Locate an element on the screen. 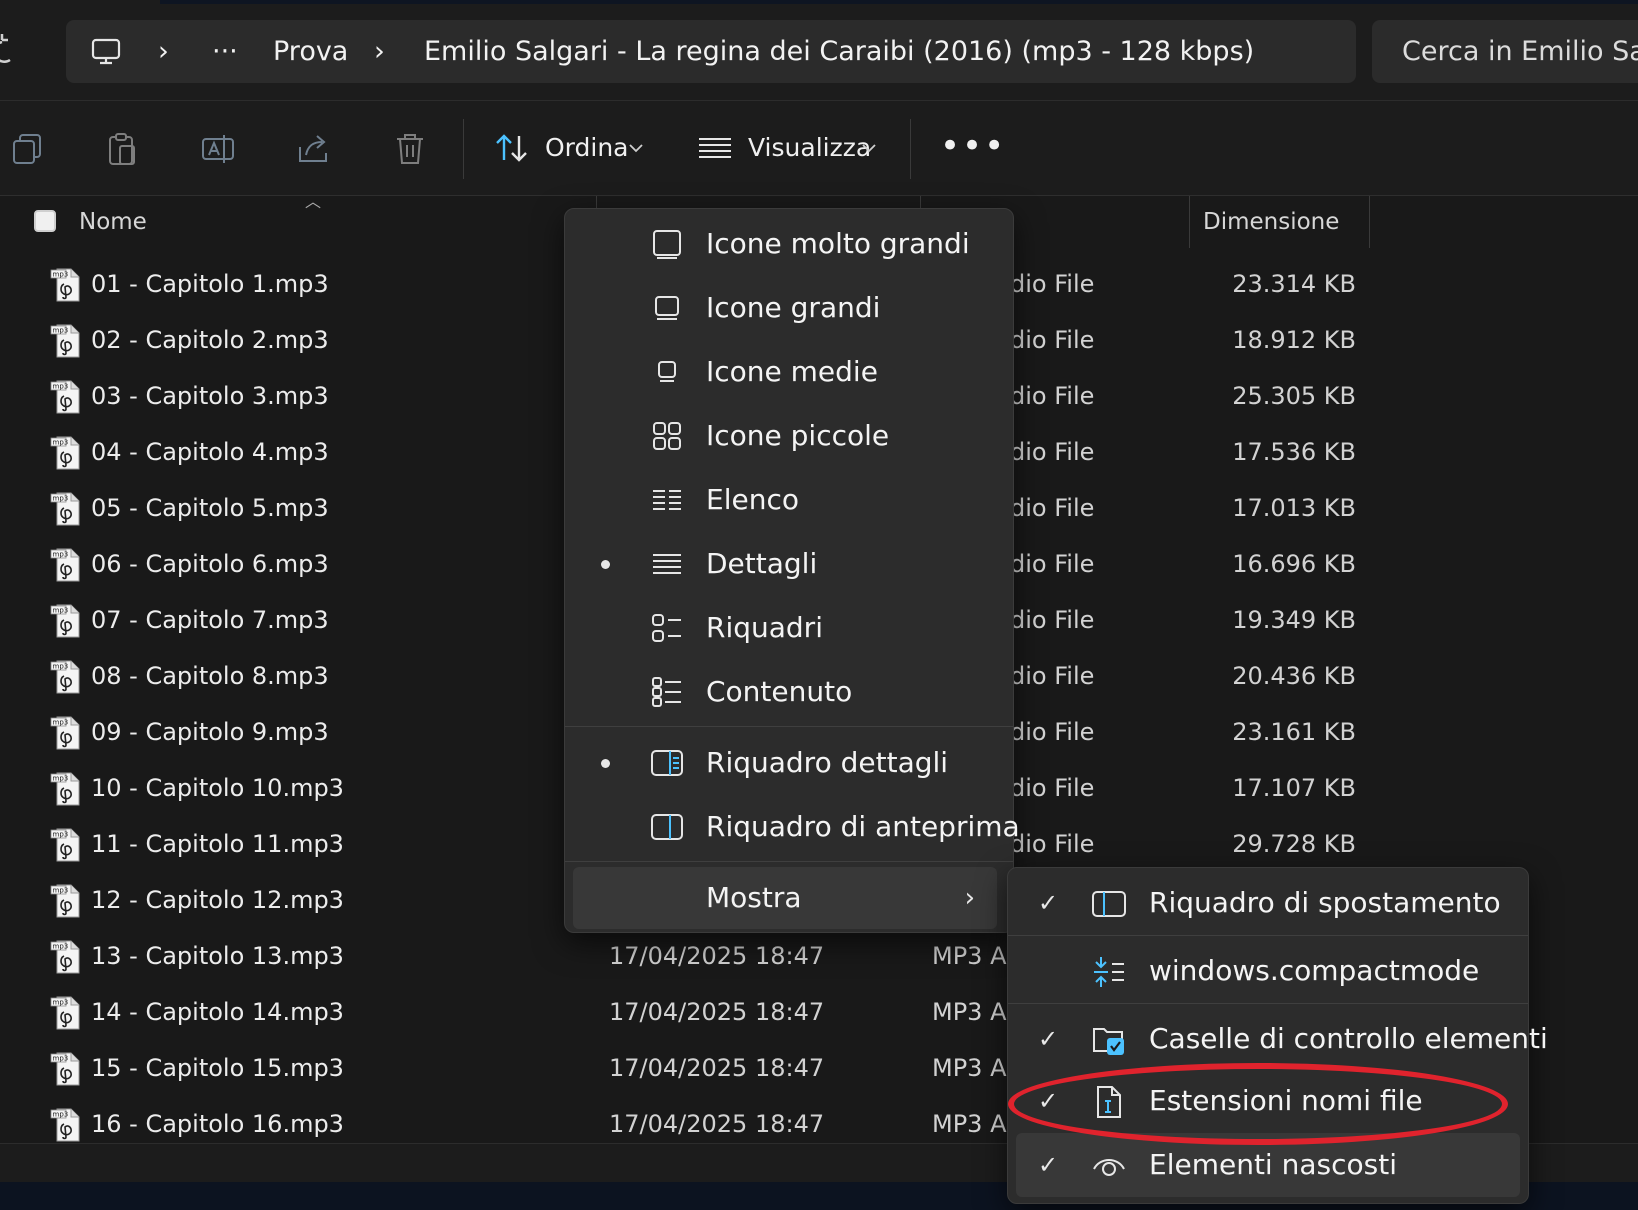 The image size is (1638, 1210). show-menu-item: Mostra › is located at coordinates (785, 898).